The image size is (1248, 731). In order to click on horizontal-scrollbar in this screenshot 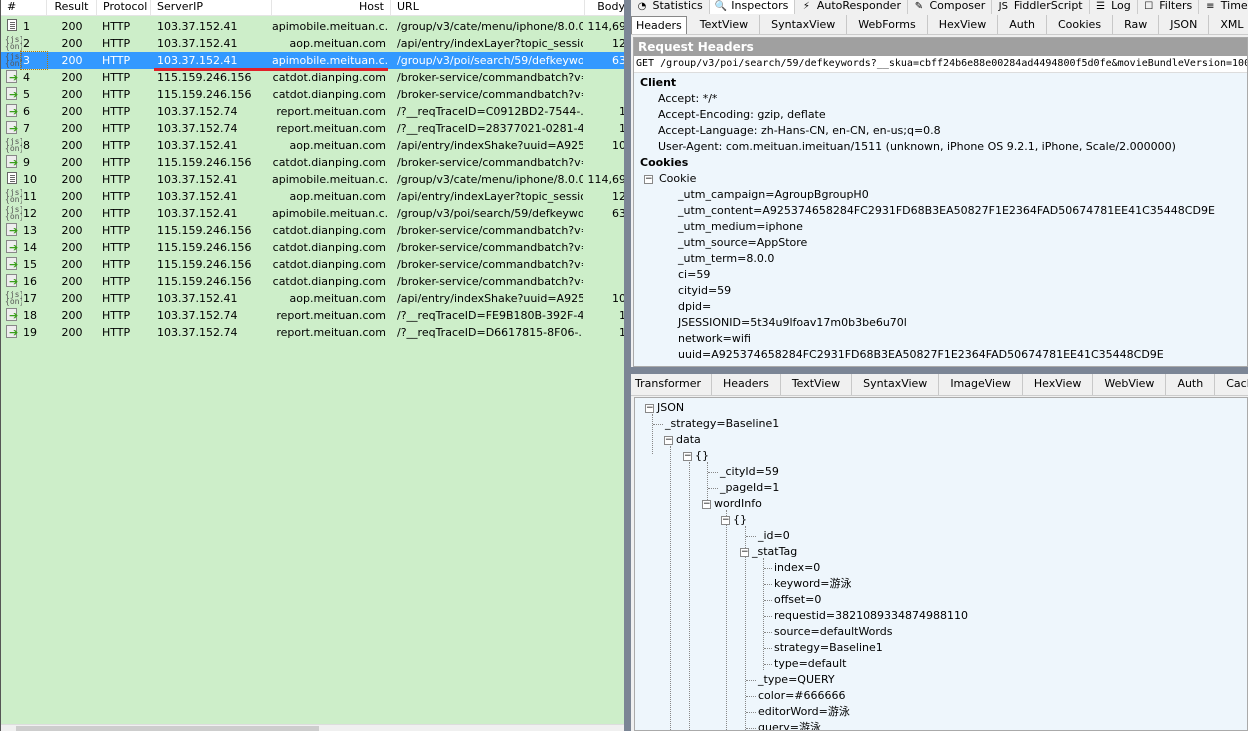, I will do `click(313, 727)`.